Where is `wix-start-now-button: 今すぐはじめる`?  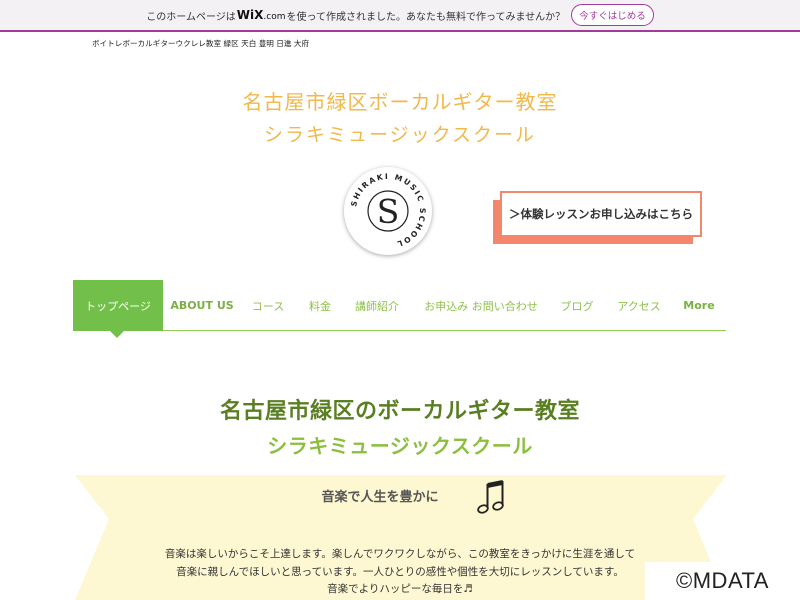 wix-start-now-button: 今すぐはじめる is located at coordinates (612, 15).